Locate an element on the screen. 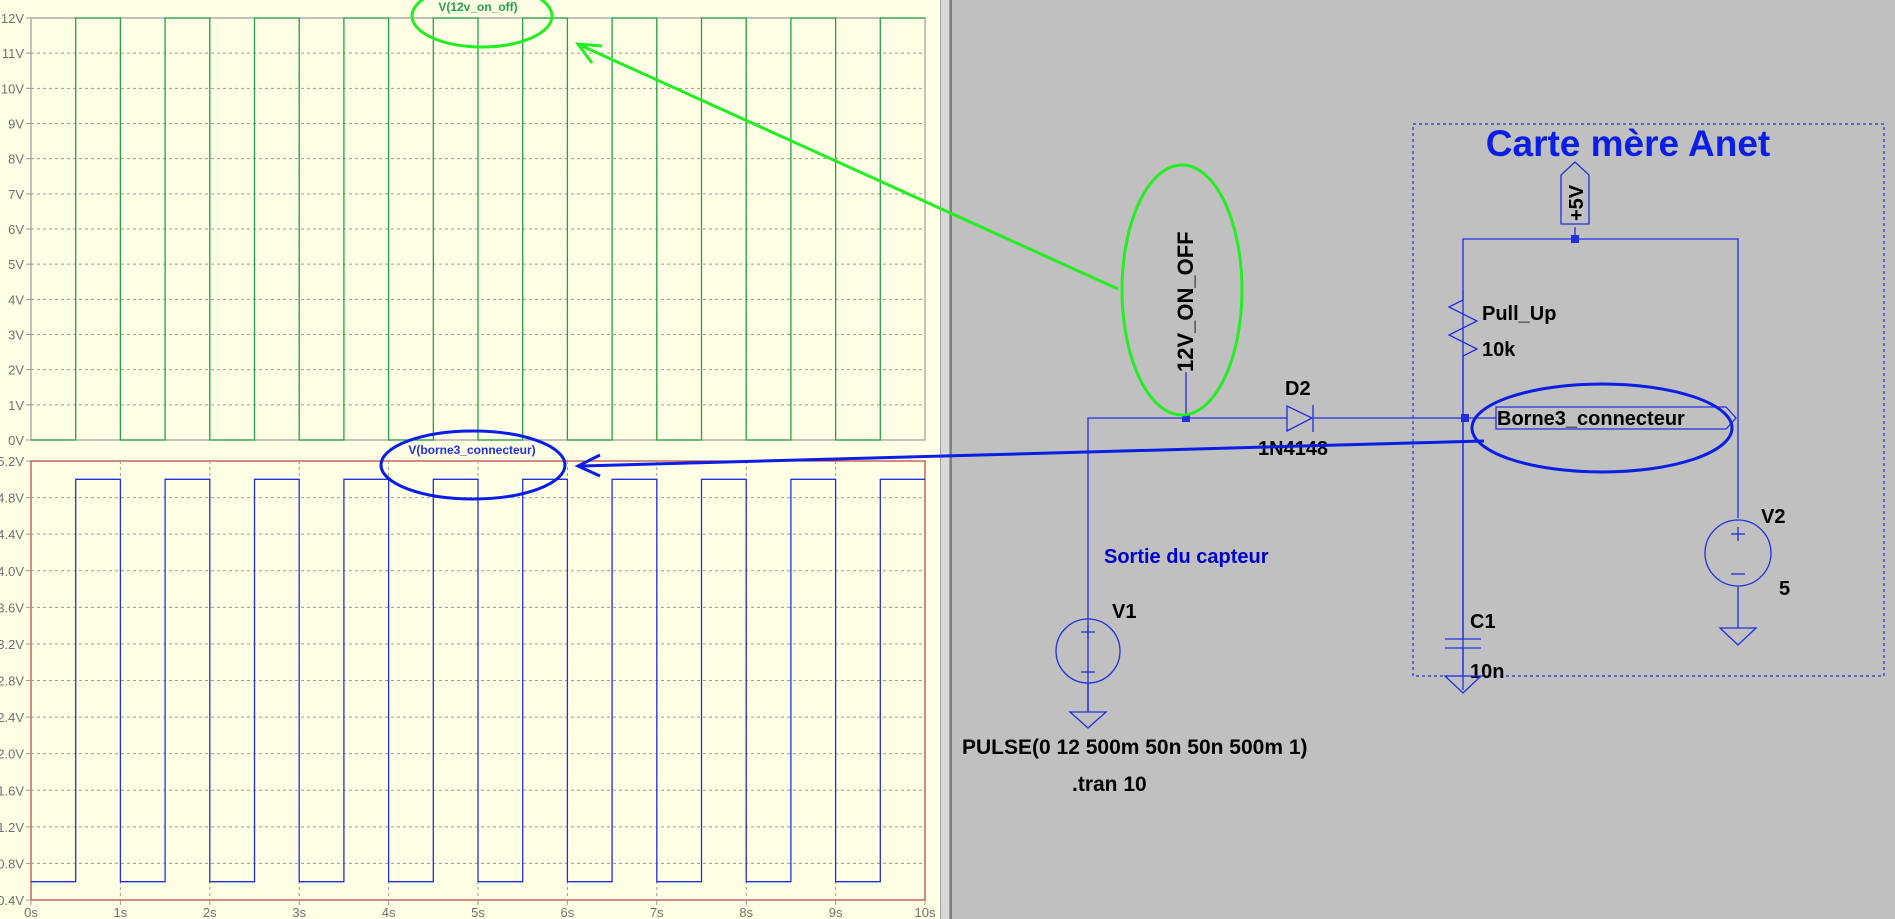 This screenshot has height=919, width=1895. net-label-12v: 12V_ON_OFF is located at coordinates (1185, 301).